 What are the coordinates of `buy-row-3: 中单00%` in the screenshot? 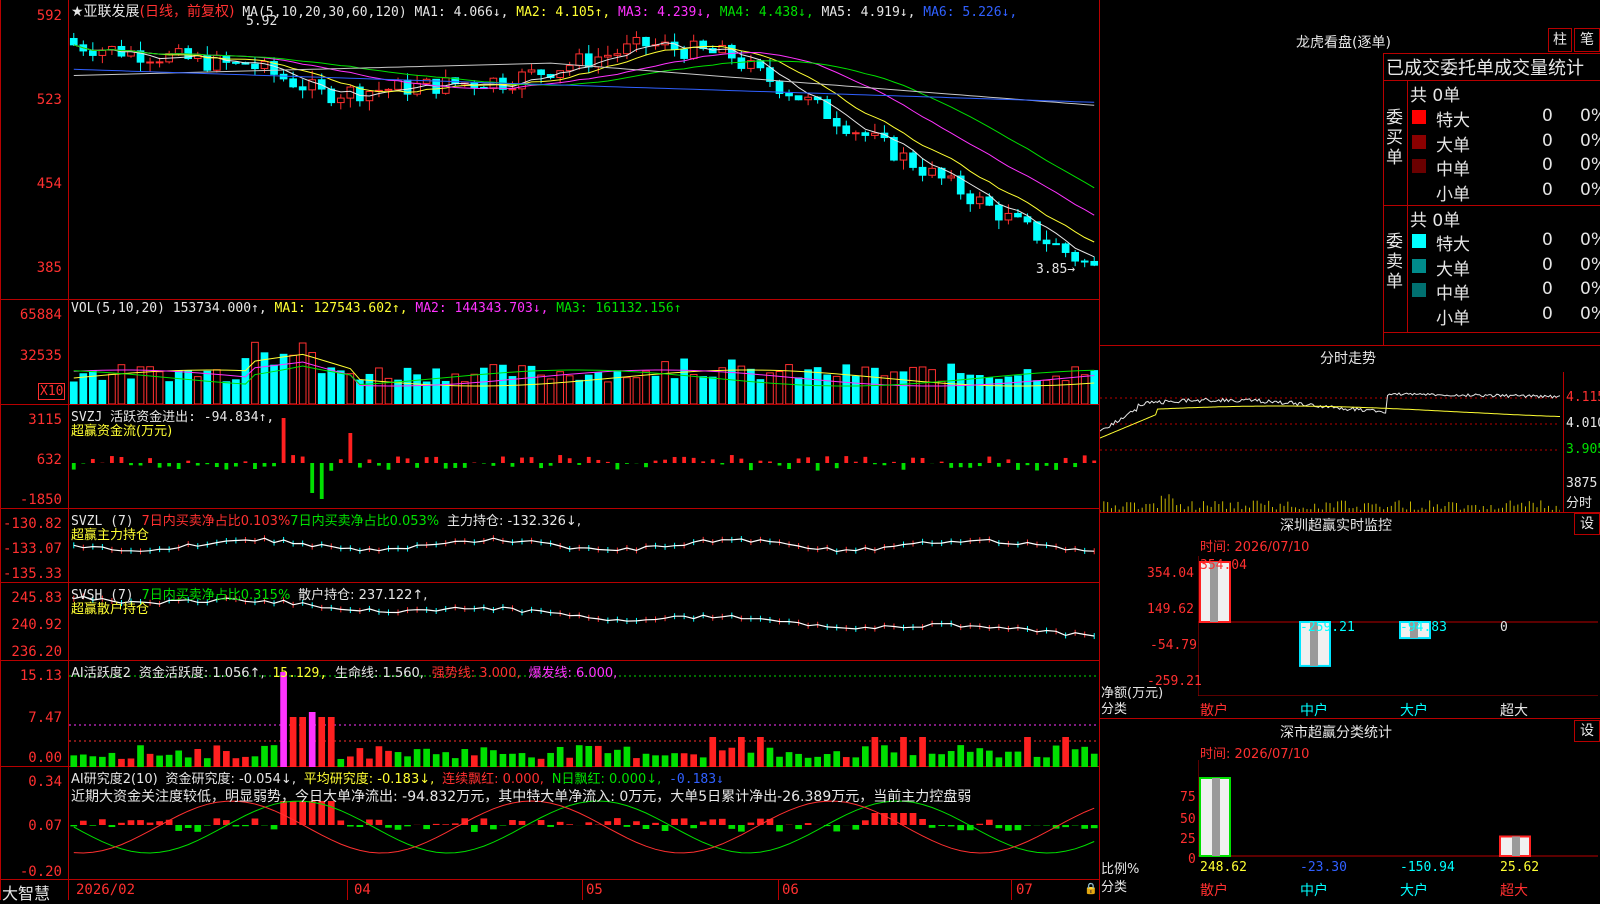 It's located at (1504, 166).